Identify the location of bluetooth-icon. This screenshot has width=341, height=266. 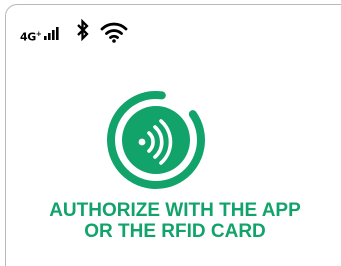
(83, 30).